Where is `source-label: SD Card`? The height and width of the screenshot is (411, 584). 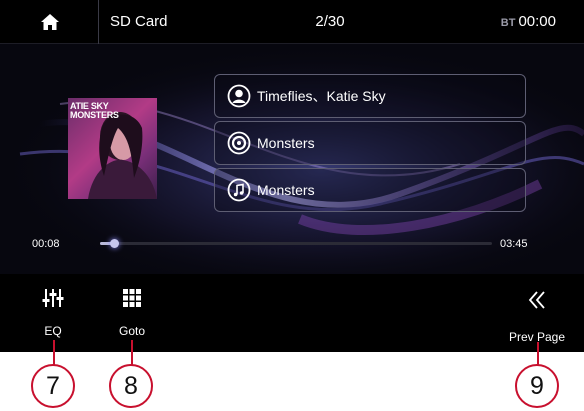 source-label: SD Card is located at coordinates (139, 21).